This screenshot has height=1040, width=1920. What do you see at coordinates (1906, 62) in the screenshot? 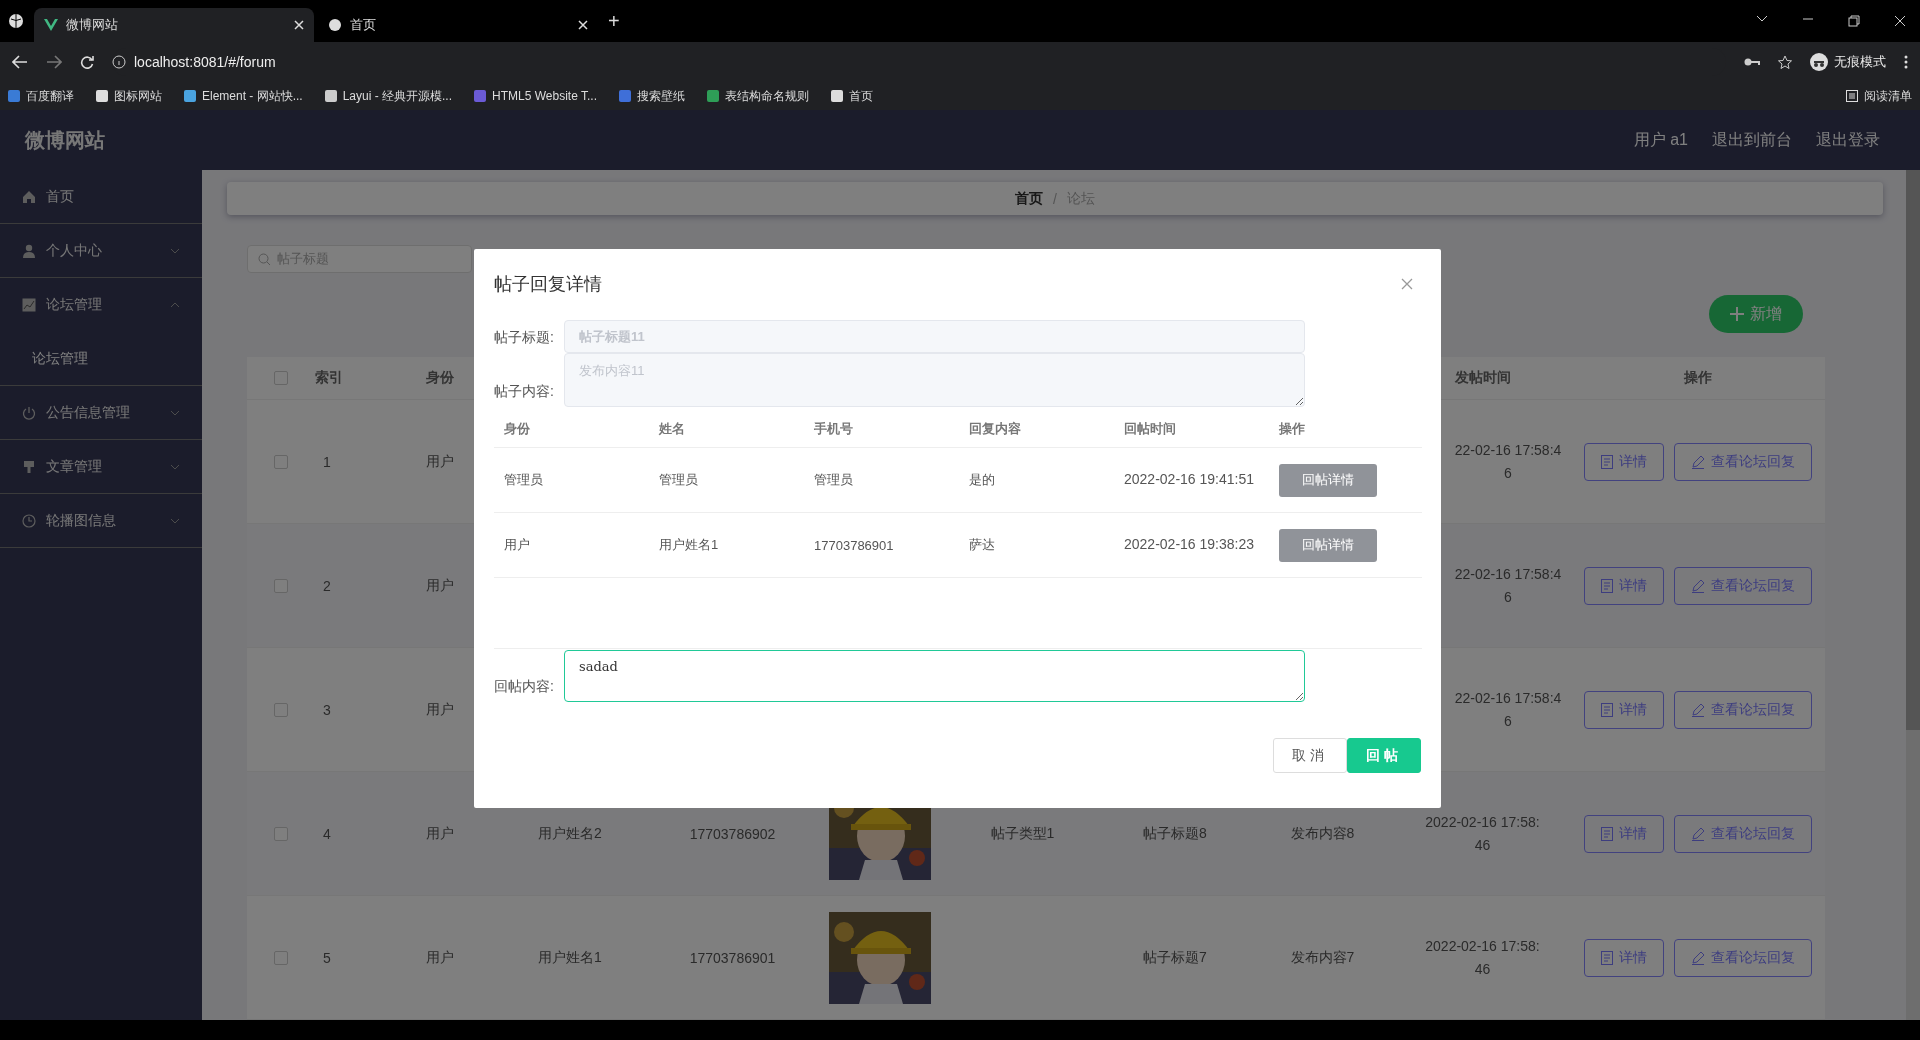
I see `more-icon` at bounding box center [1906, 62].